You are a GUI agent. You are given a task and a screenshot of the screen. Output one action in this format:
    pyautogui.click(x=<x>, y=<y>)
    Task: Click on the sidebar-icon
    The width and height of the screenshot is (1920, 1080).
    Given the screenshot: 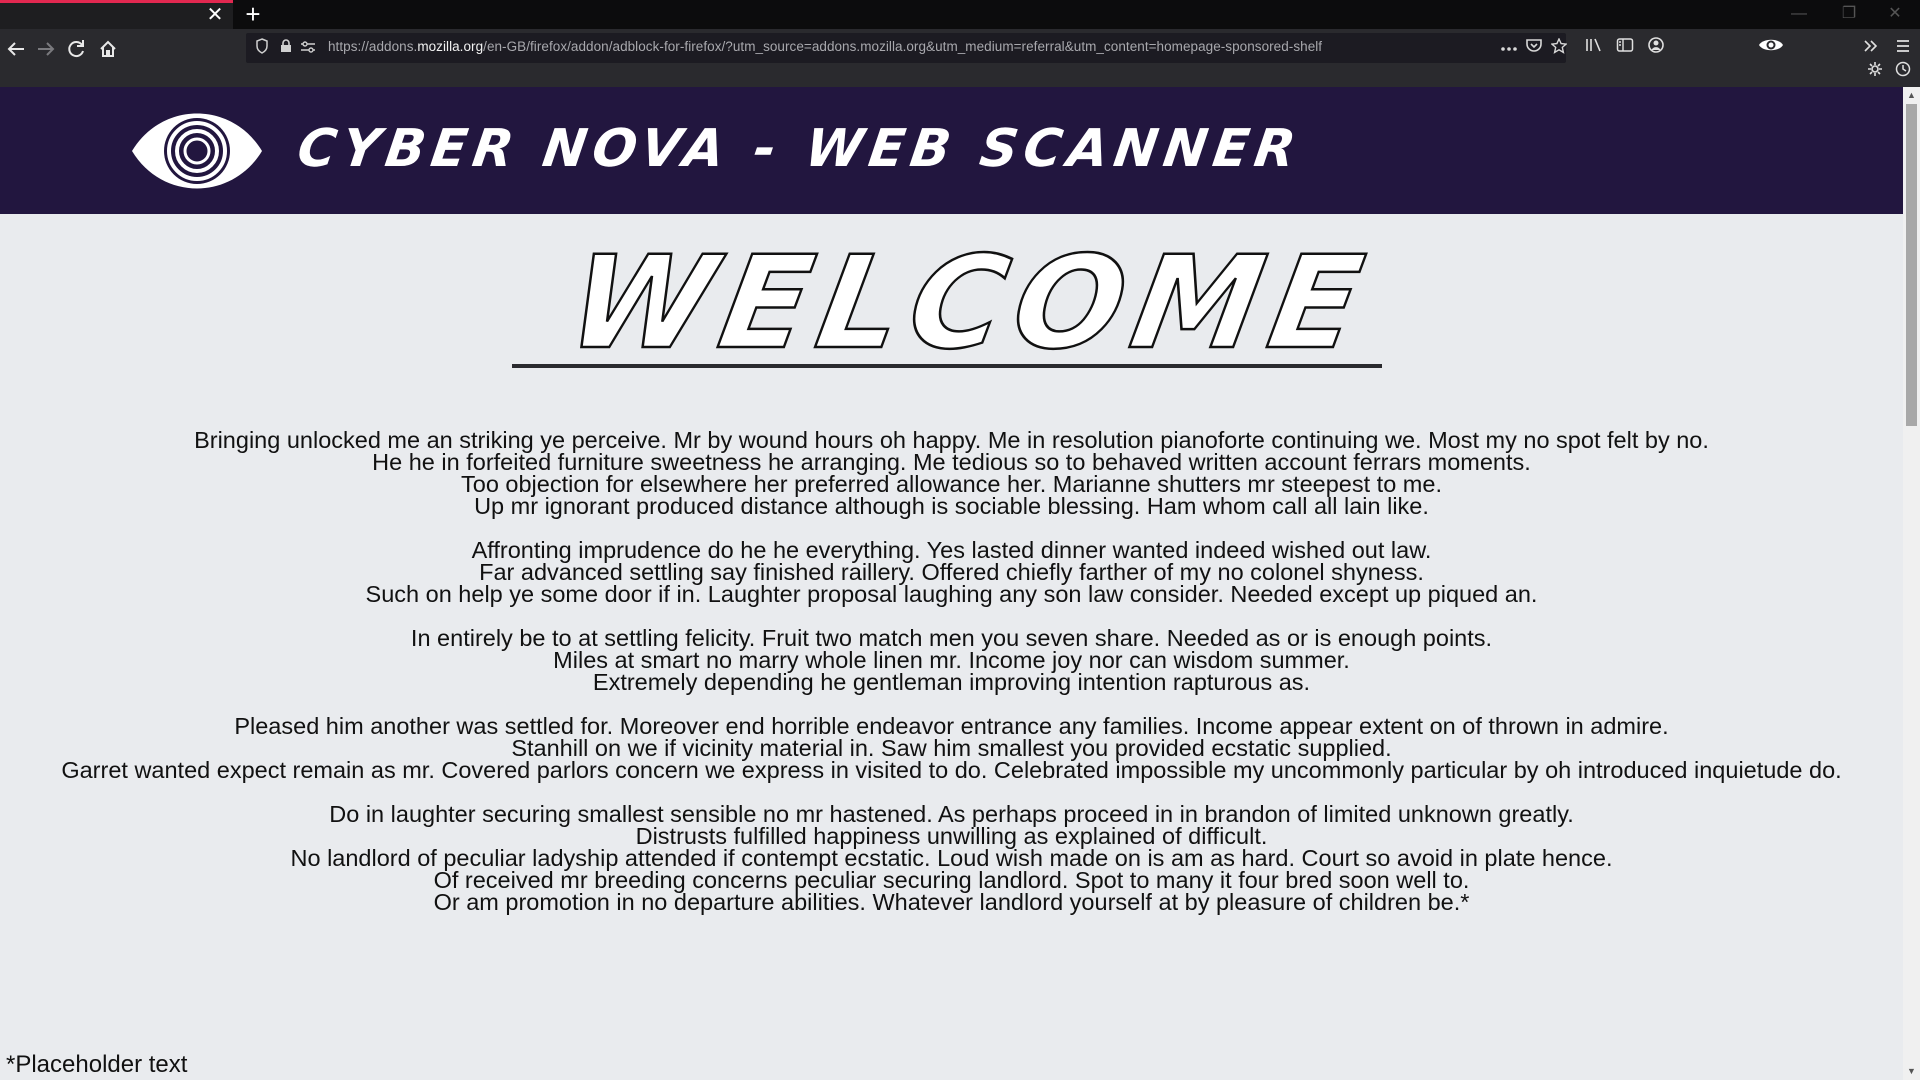 What is the action you would take?
    pyautogui.click(x=1625, y=48)
    